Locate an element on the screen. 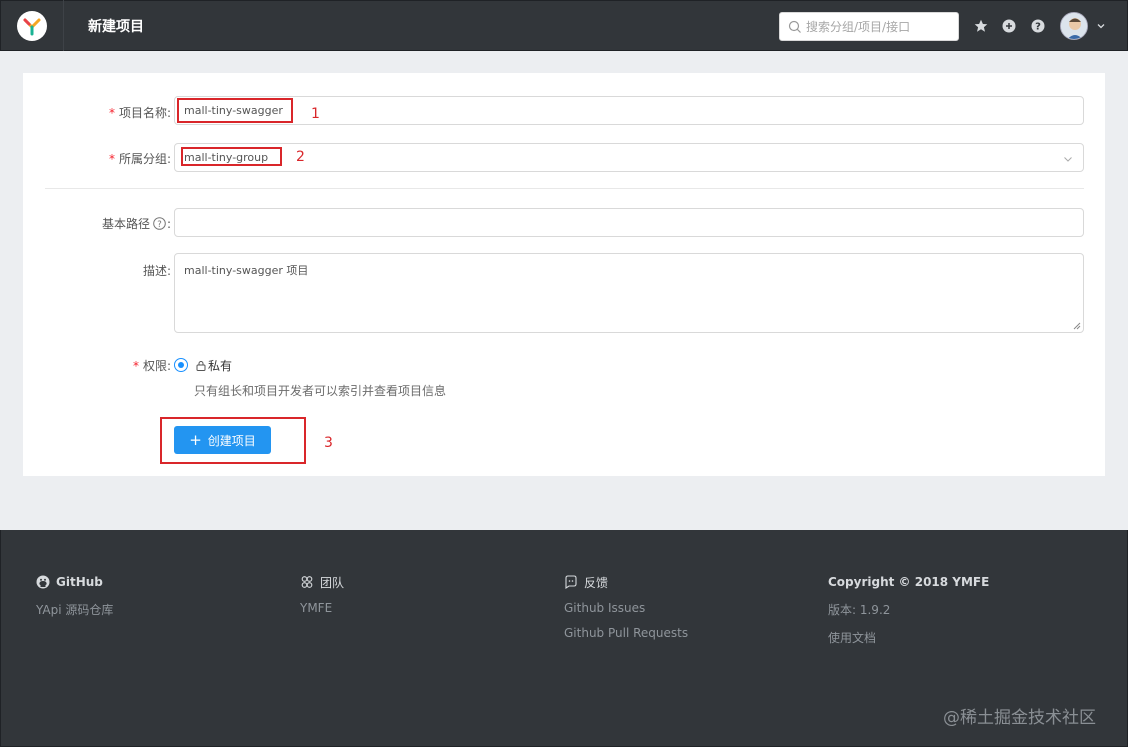 This screenshot has height=747, width=1128. footer-link-github-prs: Github Pull Requests is located at coordinates (626, 633).